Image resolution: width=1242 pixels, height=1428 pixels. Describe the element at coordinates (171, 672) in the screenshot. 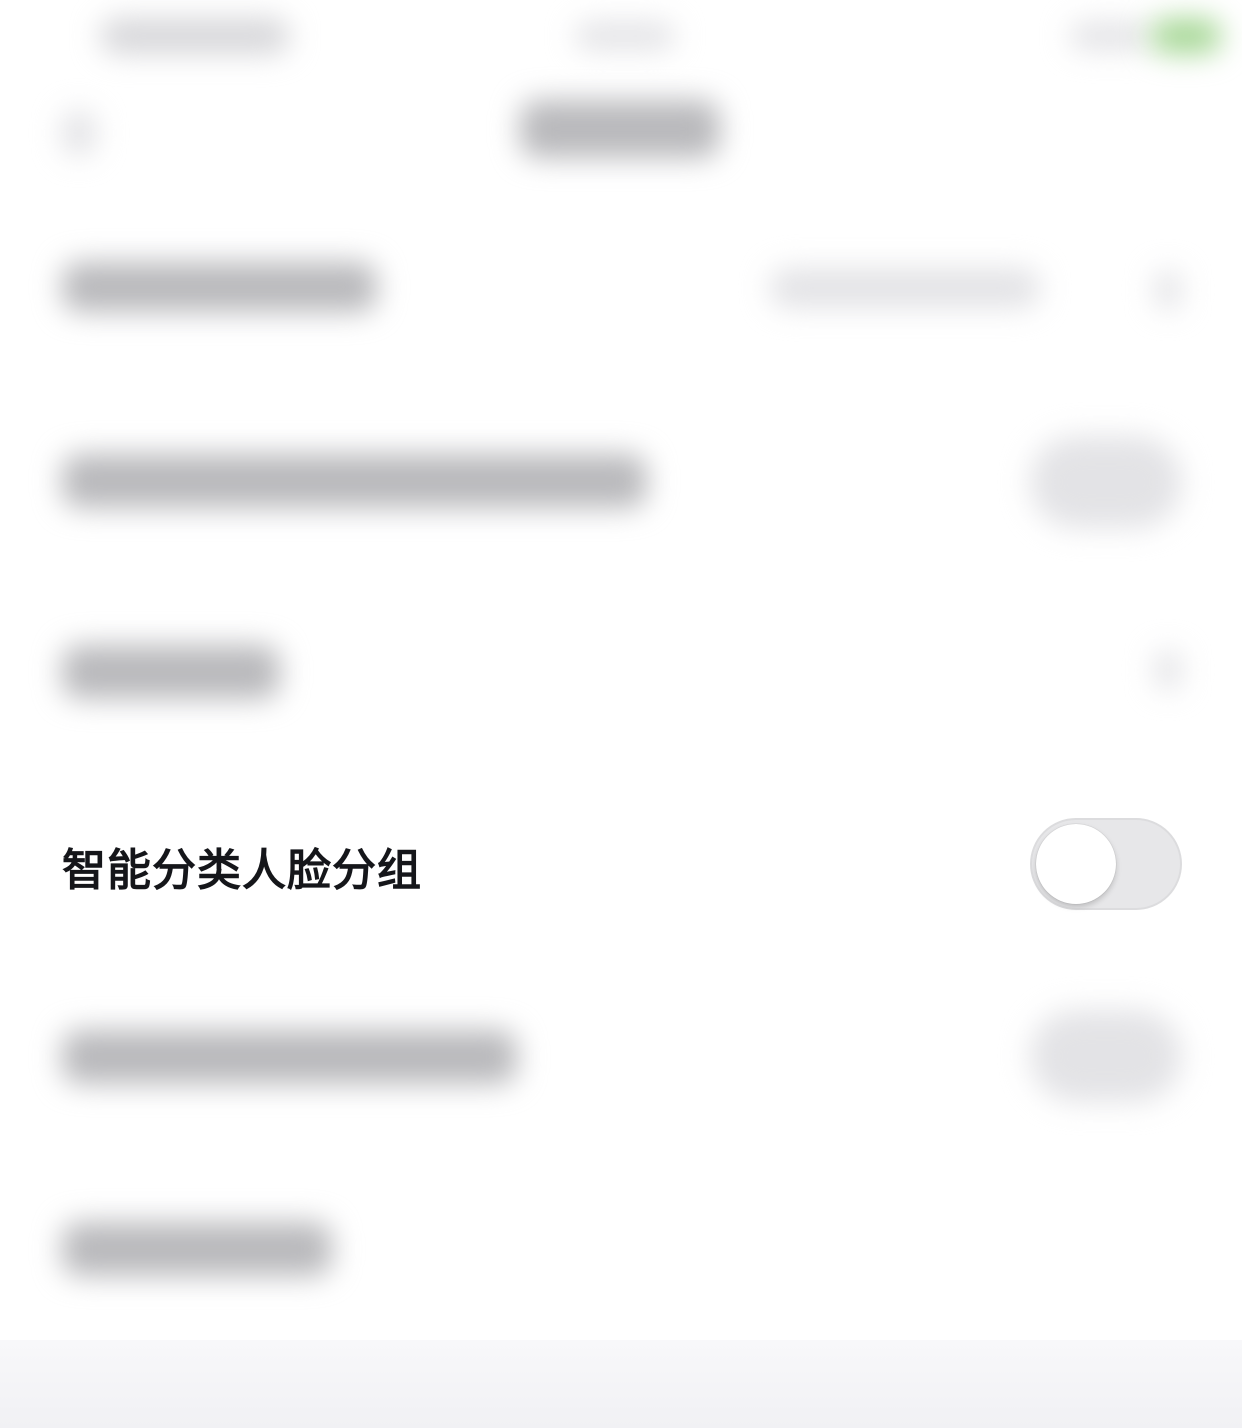

I see `setting-row-3-label-blurred` at that location.